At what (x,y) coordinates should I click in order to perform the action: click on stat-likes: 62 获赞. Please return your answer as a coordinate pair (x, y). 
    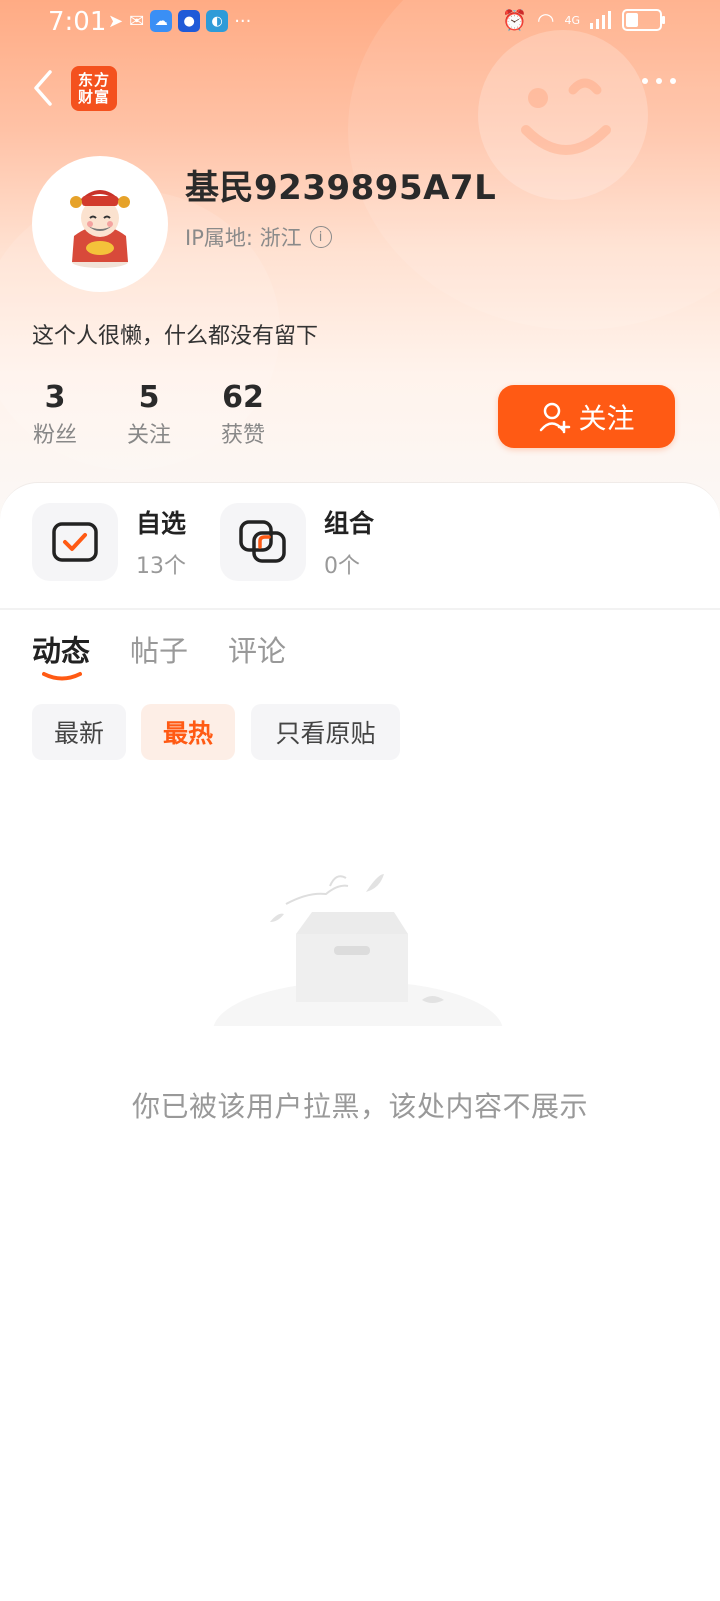
    Looking at the image, I should click on (243, 414).